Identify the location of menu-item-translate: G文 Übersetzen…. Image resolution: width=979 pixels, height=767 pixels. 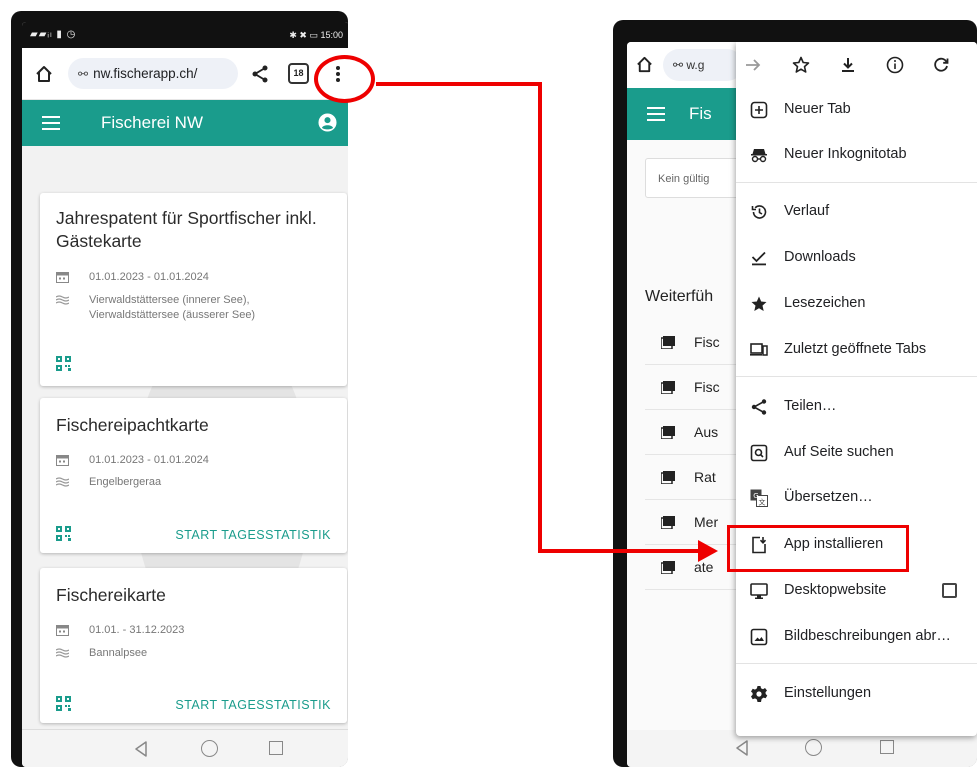
(856, 498).